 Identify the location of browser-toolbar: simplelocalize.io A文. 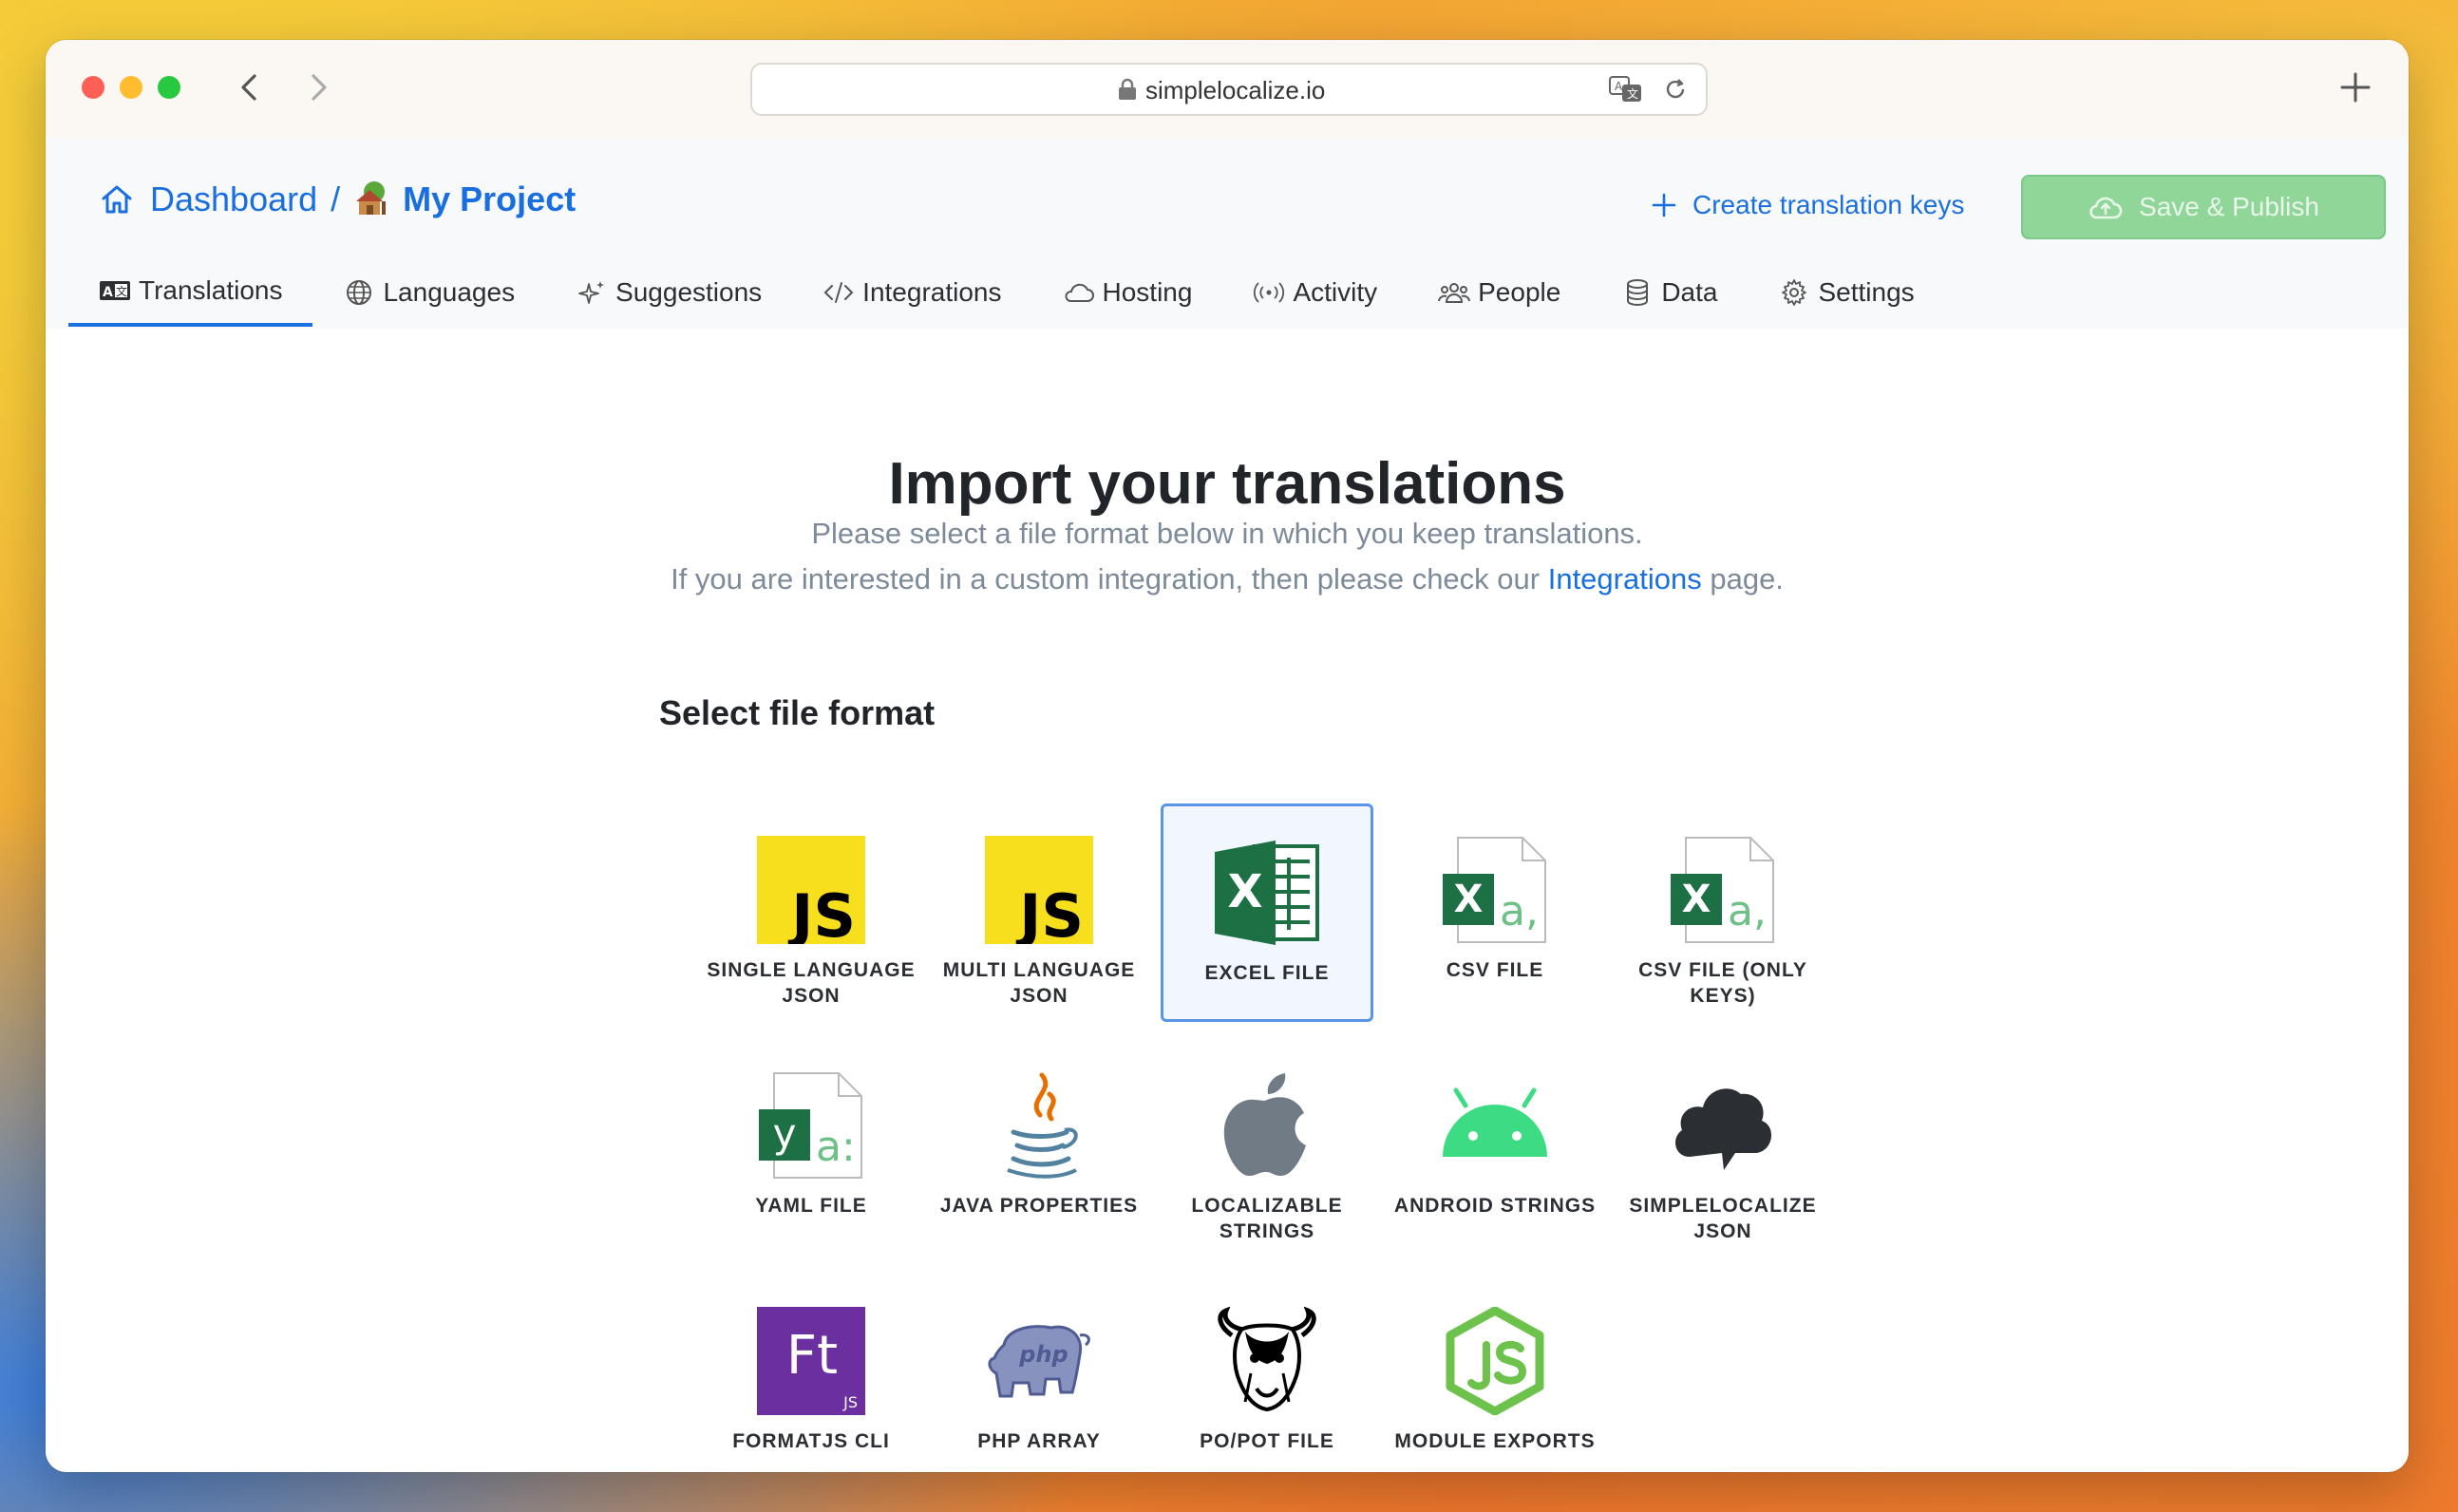
(1227, 91).